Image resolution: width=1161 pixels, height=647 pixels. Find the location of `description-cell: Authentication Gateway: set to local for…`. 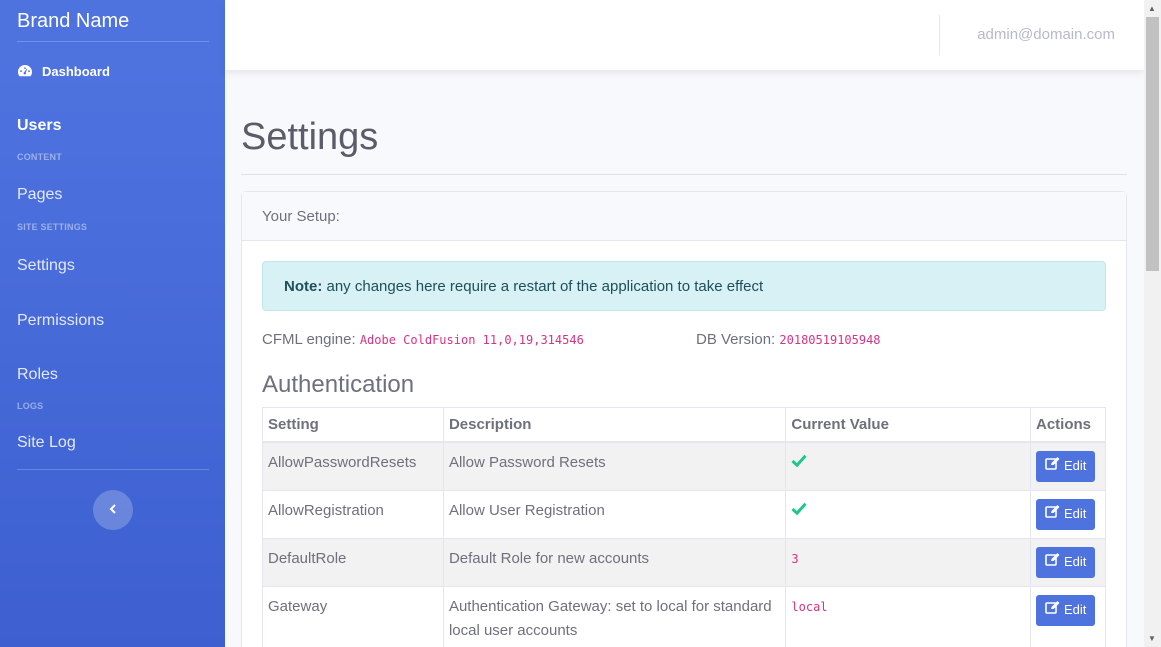

description-cell: Authentication Gateway: set to local for… is located at coordinates (614, 616).